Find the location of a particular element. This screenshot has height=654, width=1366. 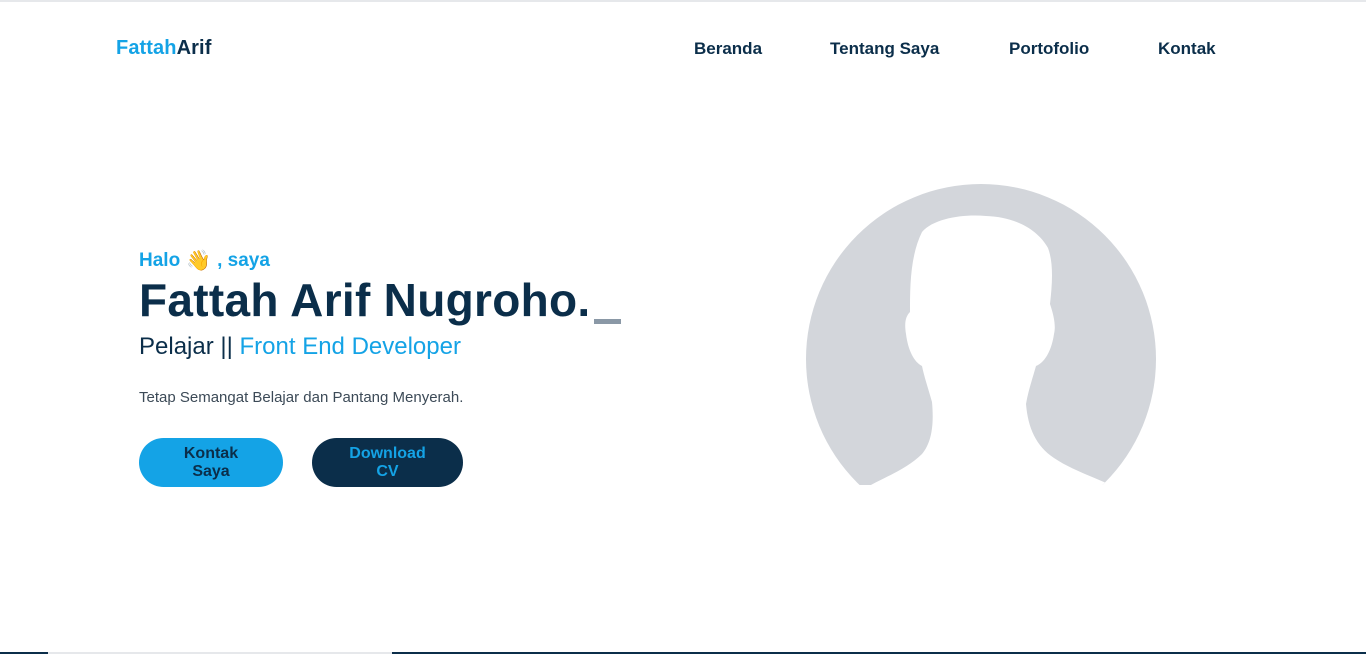

download-cv-button: Download CV is located at coordinates (387, 462).